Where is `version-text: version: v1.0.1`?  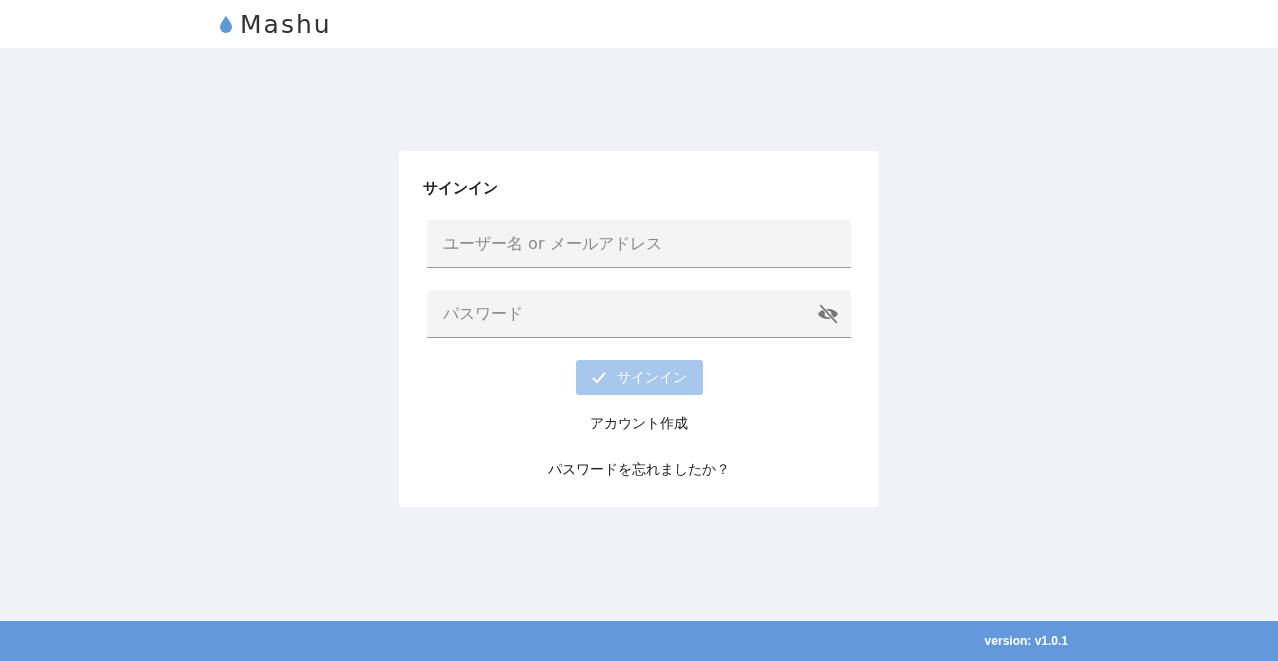 version-text: version: v1.0.1 is located at coordinates (1026, 641).